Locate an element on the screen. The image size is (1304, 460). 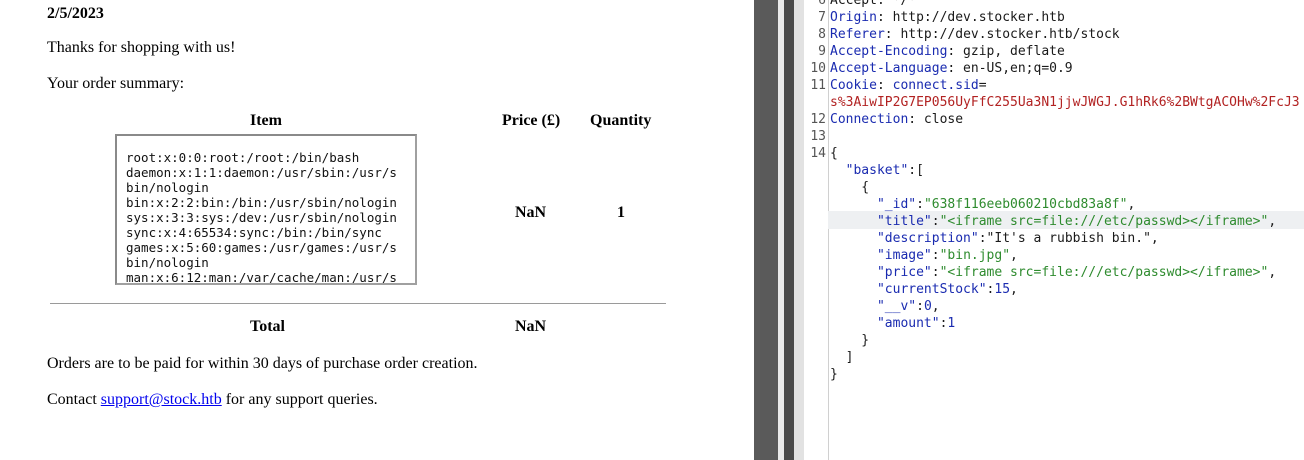
code-token: : close is located at coordinates (936, 119).